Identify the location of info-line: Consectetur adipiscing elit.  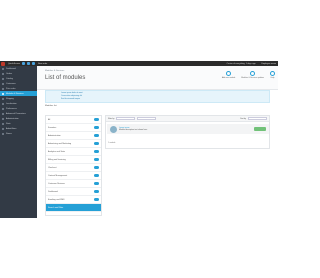
(165, 96).